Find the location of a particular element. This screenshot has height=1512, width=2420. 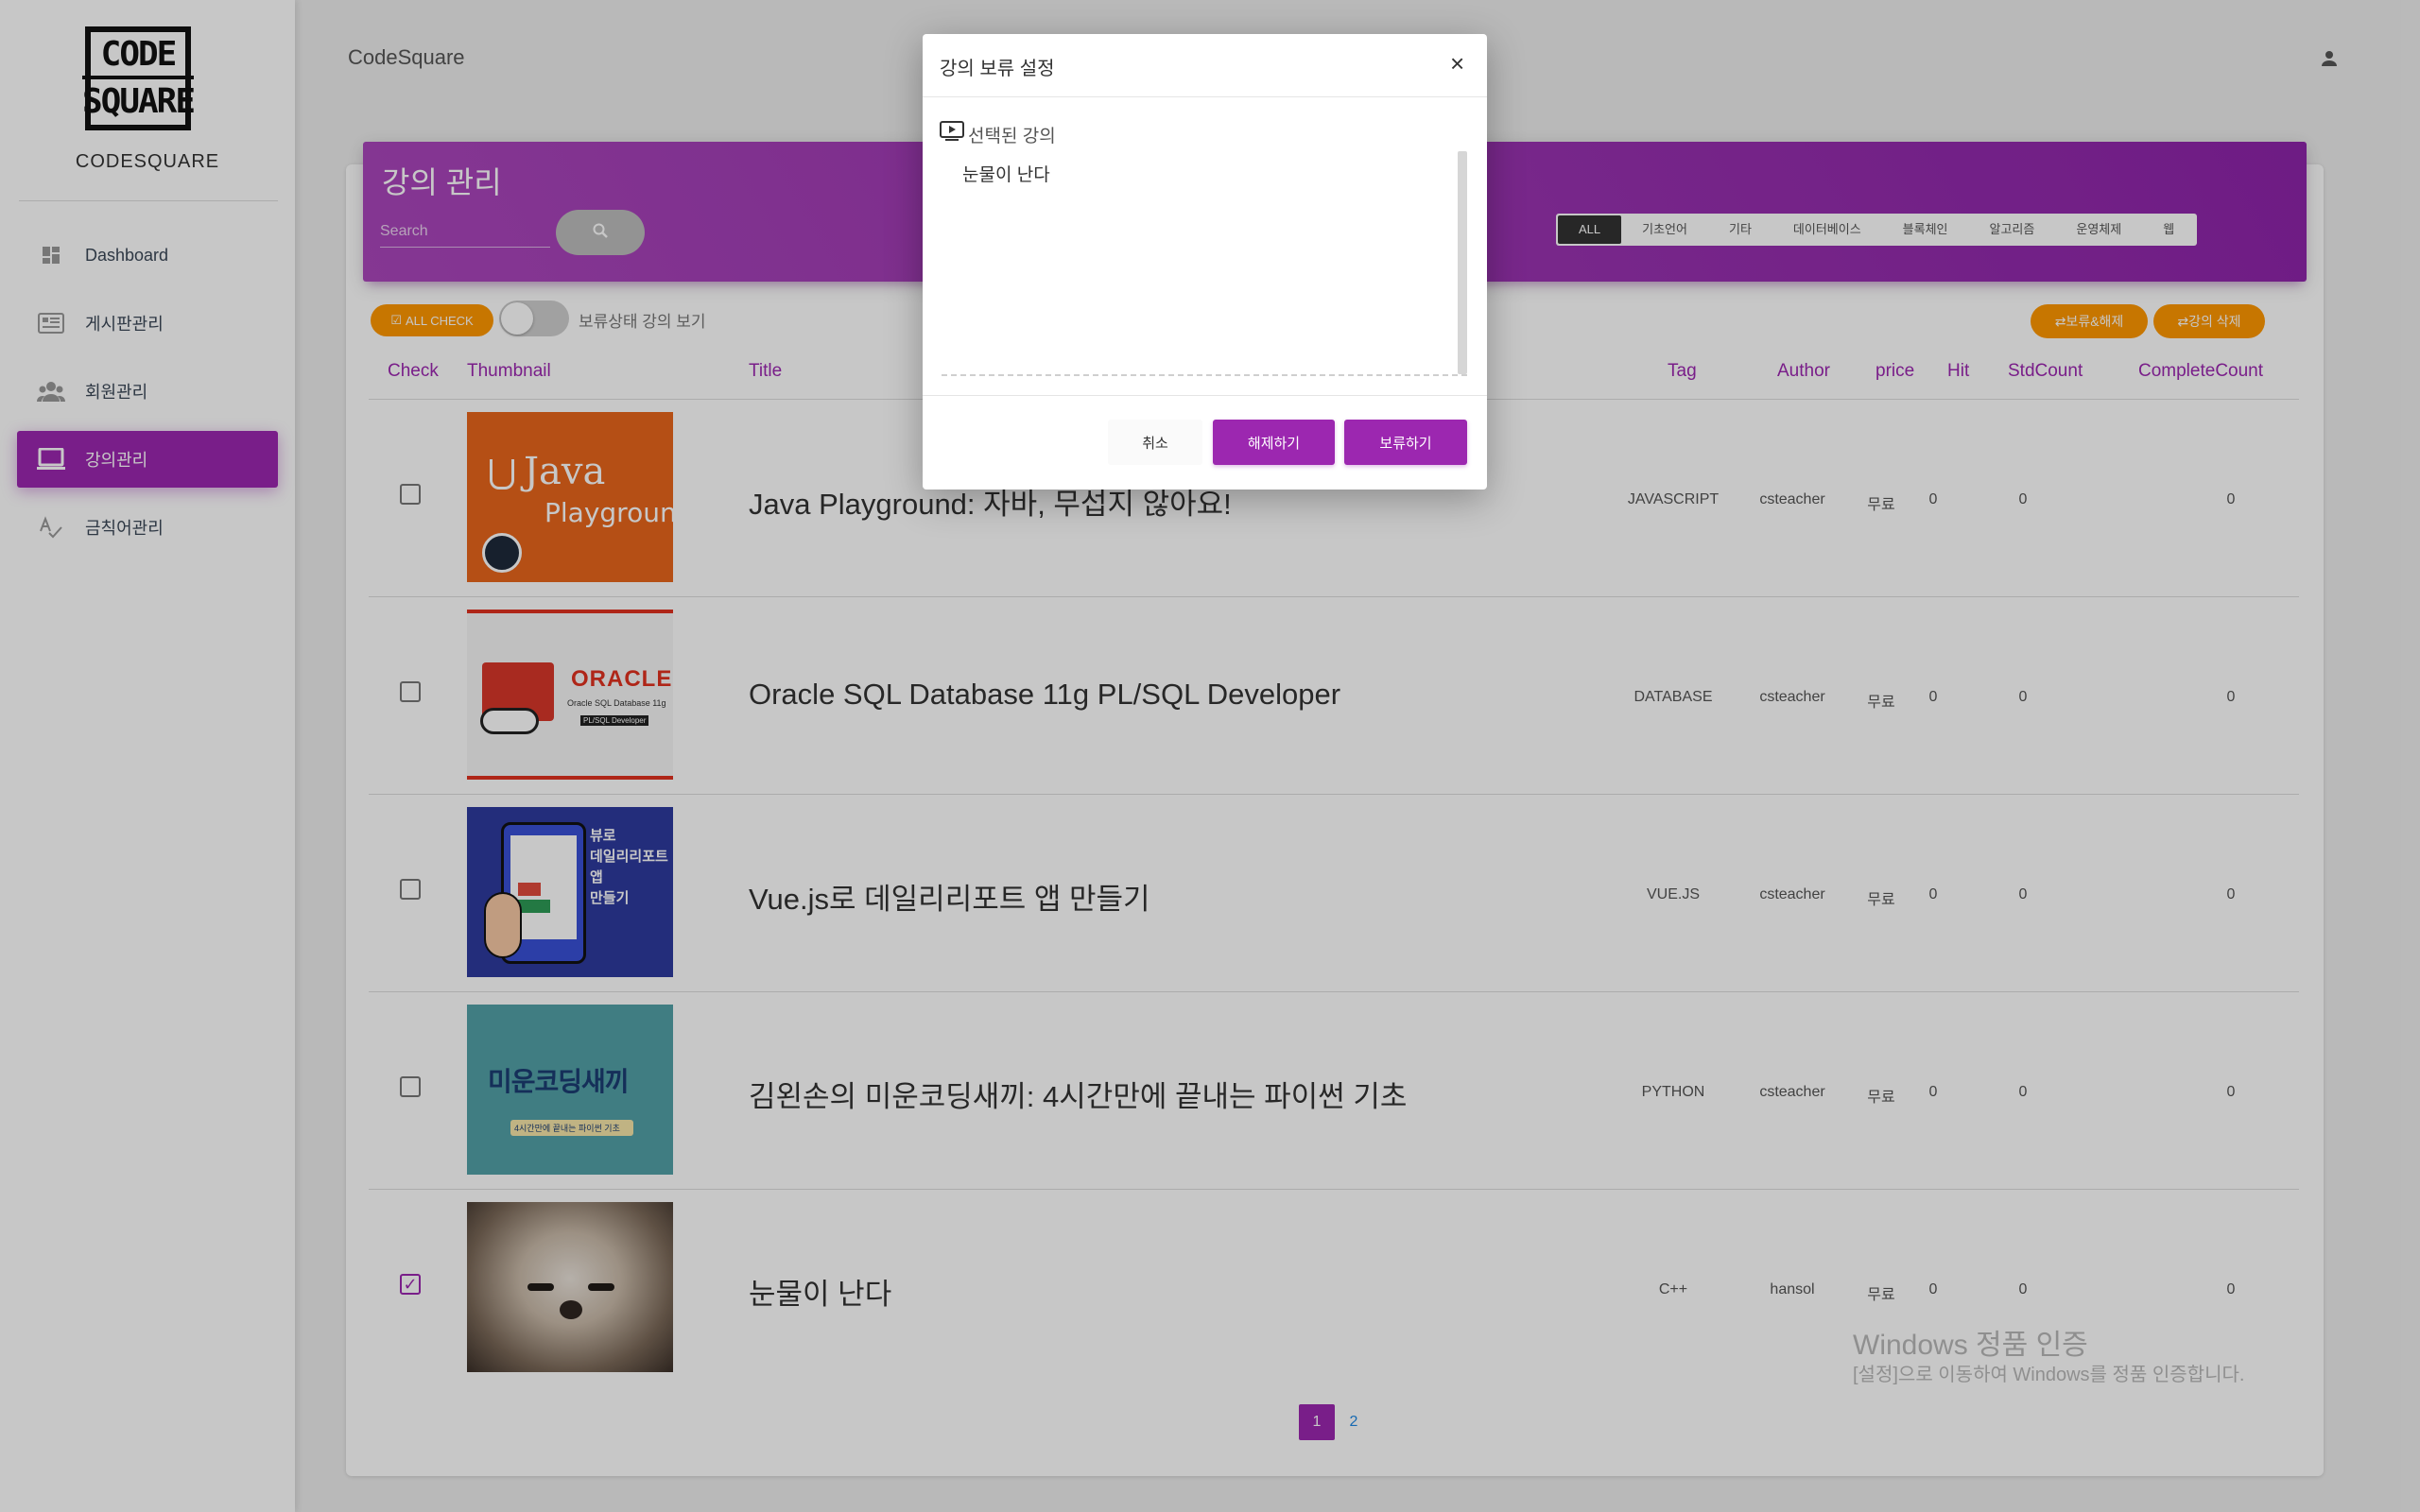

hold-settings-modal: 강의 보류 설정 × 선택된 강의 눈물이 난다 취소 해제하기 보류하기 is located at coordinates (1205, 262).